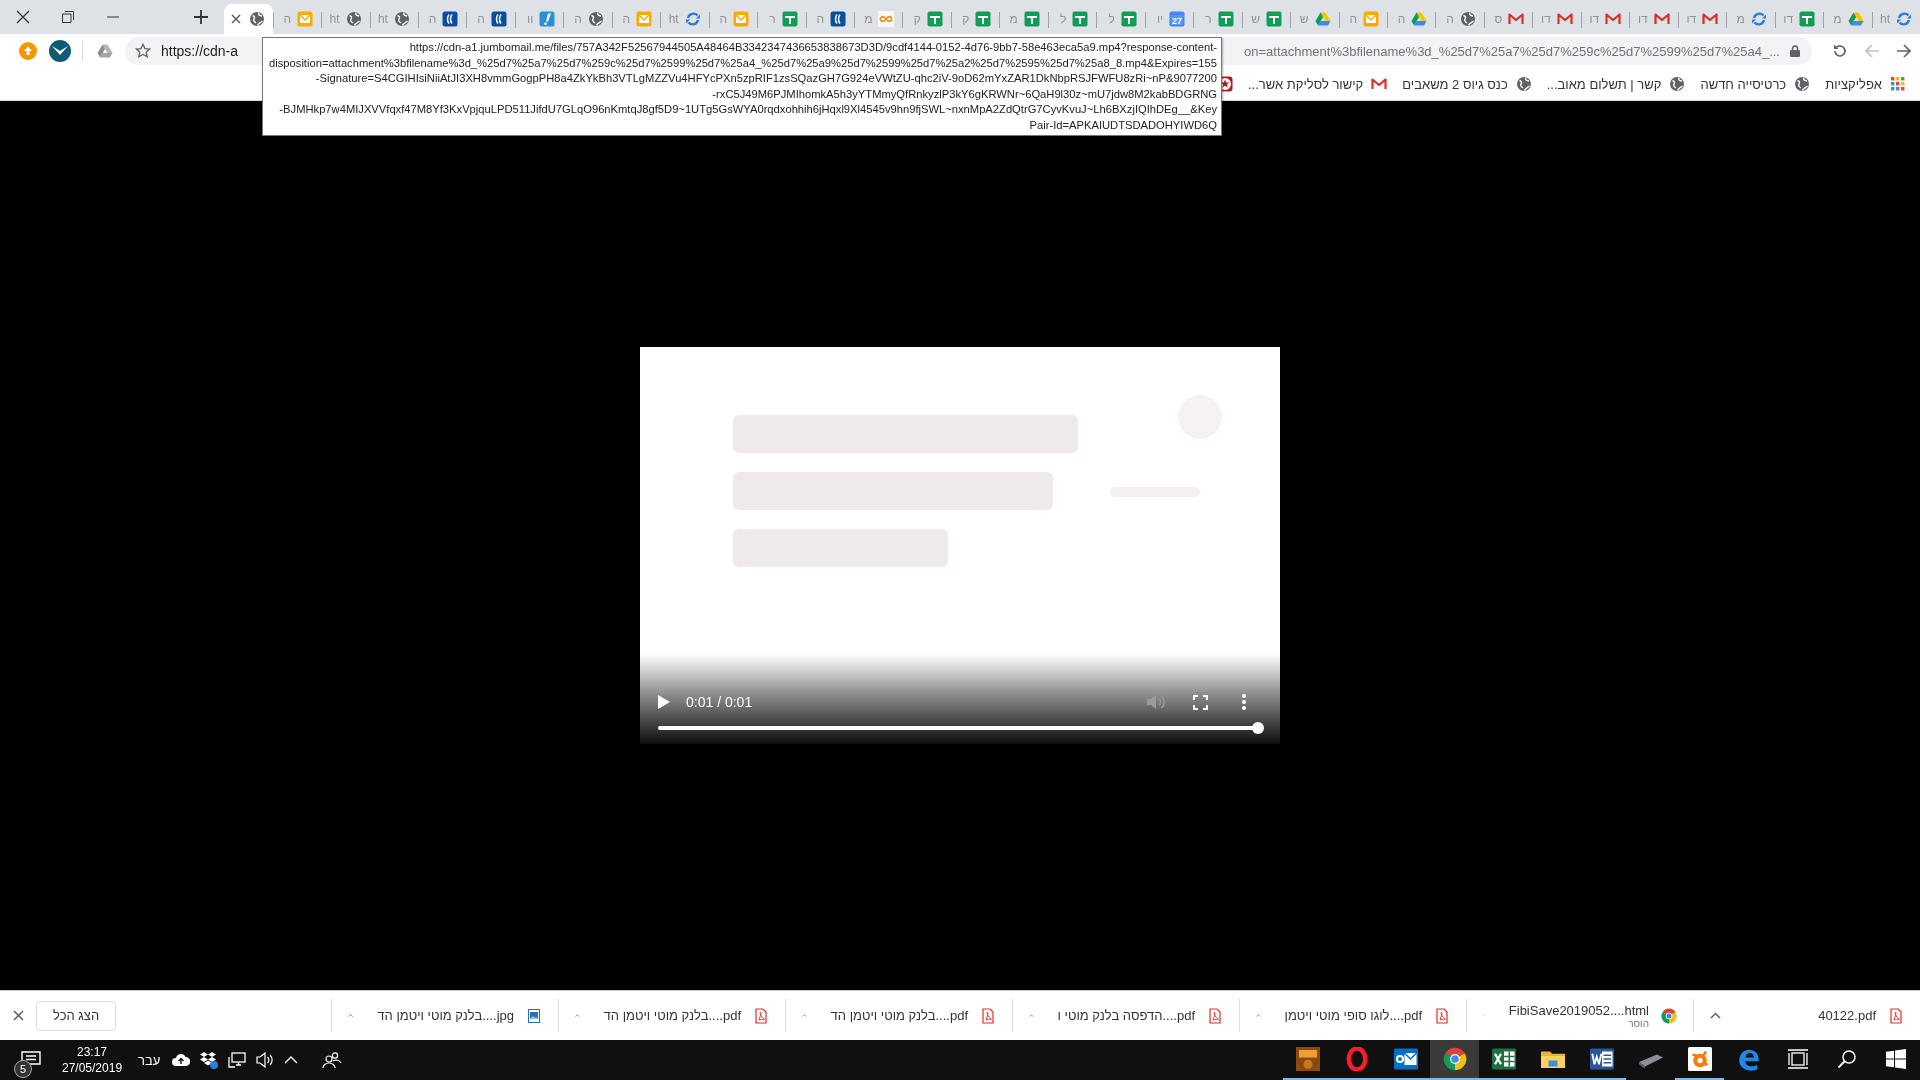  What do you see at coordinates (719, 702) in the screenshot?
I see `time-display: 0:01 / 0:01` at bounding box center [719, 702].